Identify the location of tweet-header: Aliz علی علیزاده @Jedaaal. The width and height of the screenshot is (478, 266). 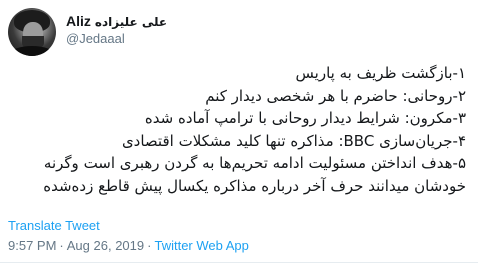
(87, 32).